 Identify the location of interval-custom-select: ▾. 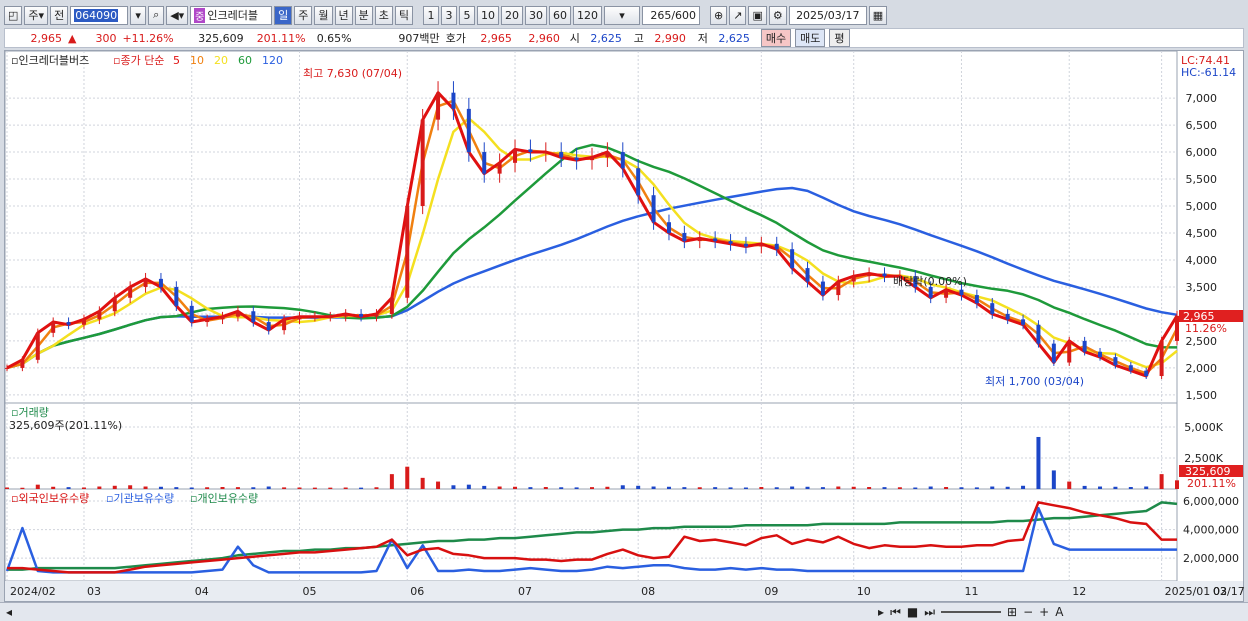
(622, 15).